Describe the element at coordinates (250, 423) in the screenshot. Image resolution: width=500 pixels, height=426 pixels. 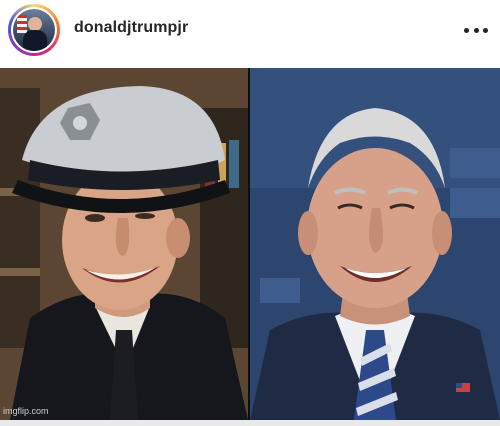
I see `post-bottom-divider` at that location.